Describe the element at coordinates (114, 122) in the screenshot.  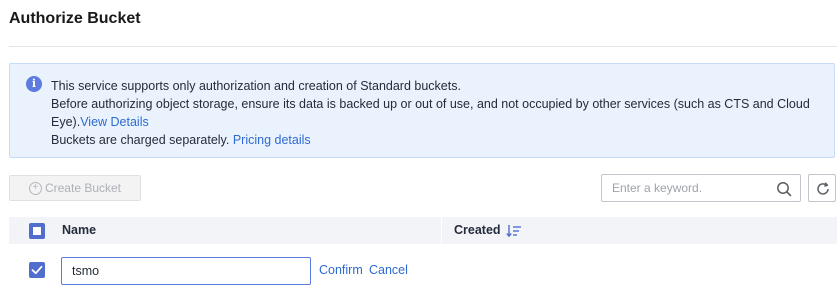
I see `view-details-link: View Details` at that location.